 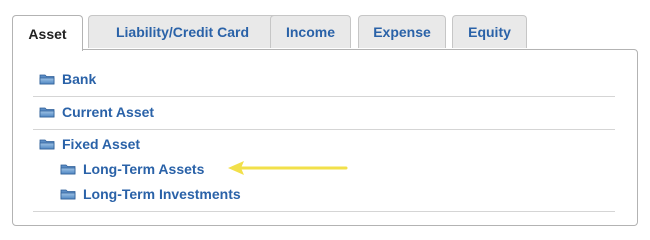 What do you see at coordinates (101, 144) in the screenshot?
I see `account-fixed-asset-label: Fixed Asset` at bounding box center [101, 144].